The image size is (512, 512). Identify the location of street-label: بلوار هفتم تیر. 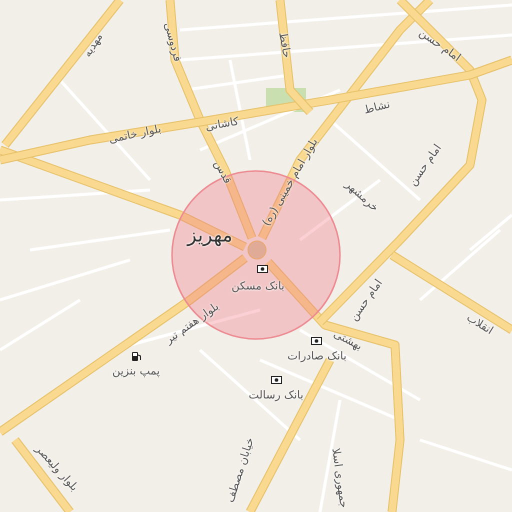
(192, 323).